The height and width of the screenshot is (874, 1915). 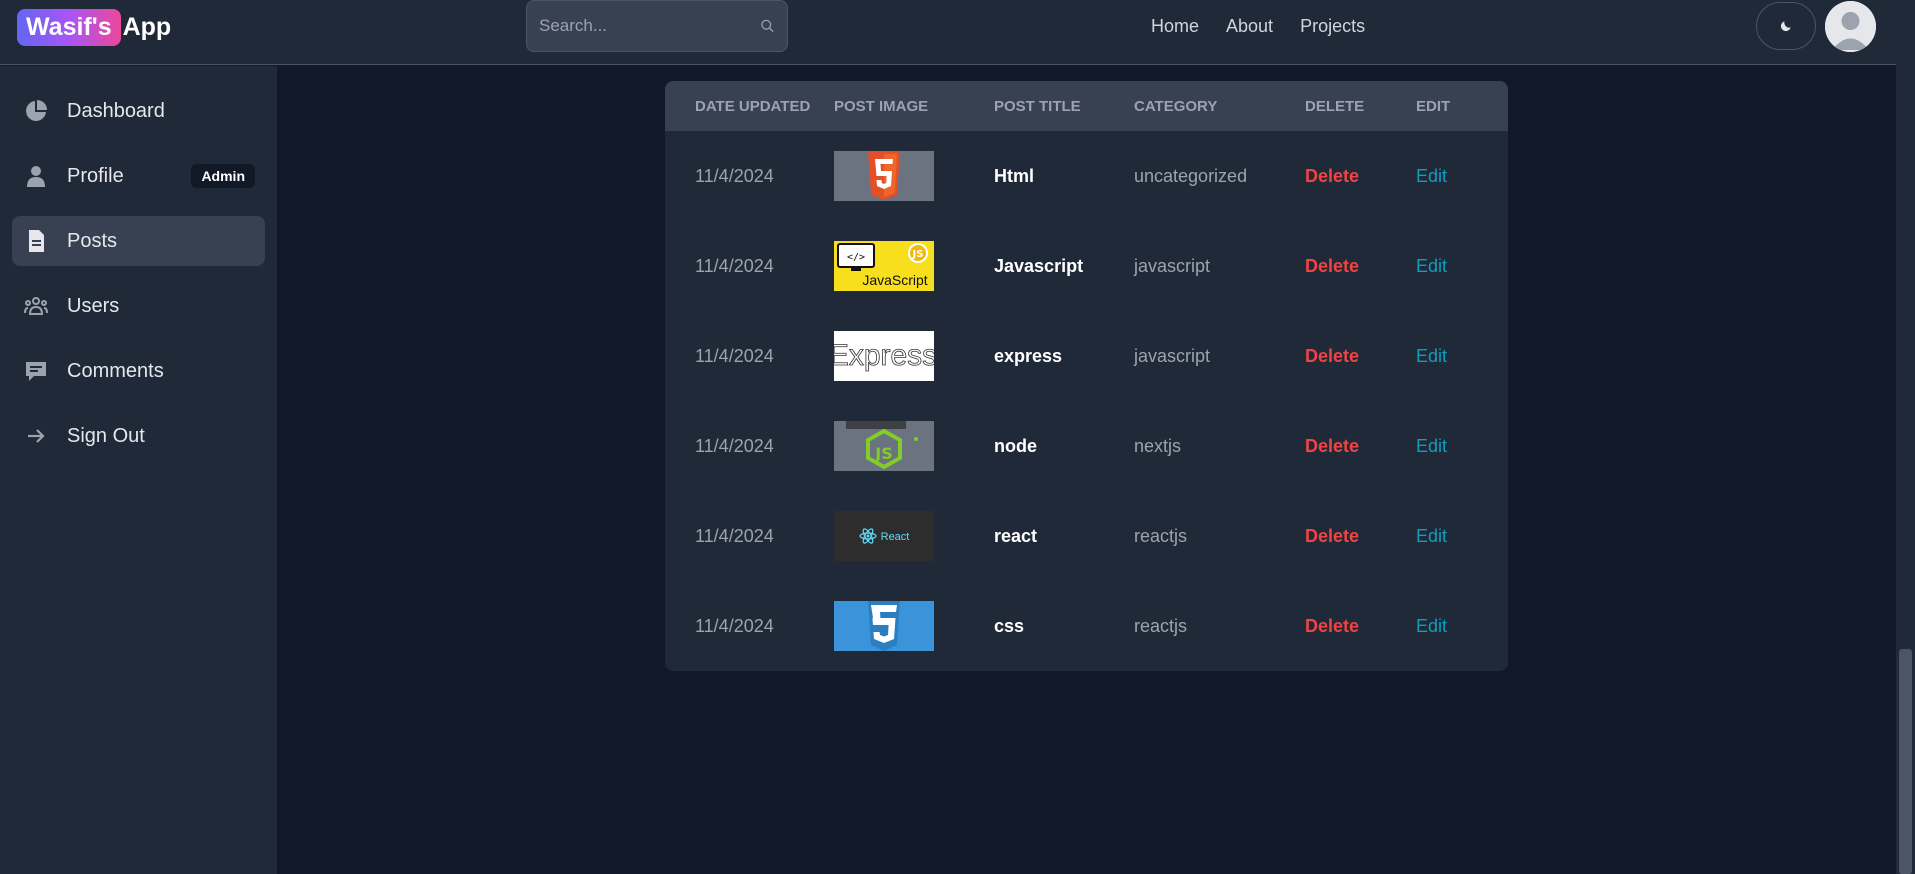 I want to click on user-icon, so click(x=36, y=176).